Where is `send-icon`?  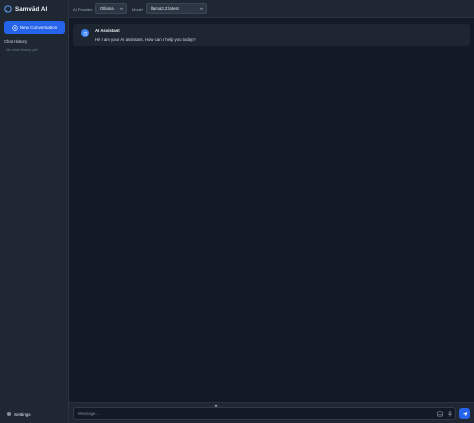
send-icon is located at coordinates (464, 413).